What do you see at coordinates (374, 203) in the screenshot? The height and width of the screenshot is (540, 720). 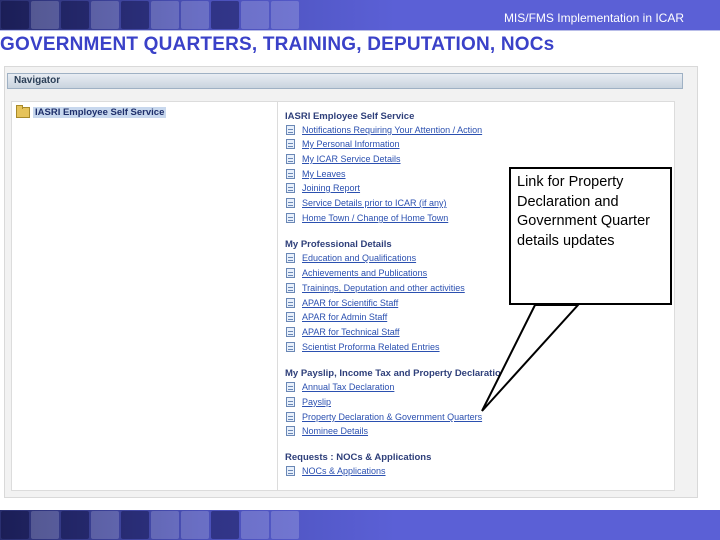 I see `function-link: Service Details prior to ICAR (if any)` at bounding box center [374, 203].